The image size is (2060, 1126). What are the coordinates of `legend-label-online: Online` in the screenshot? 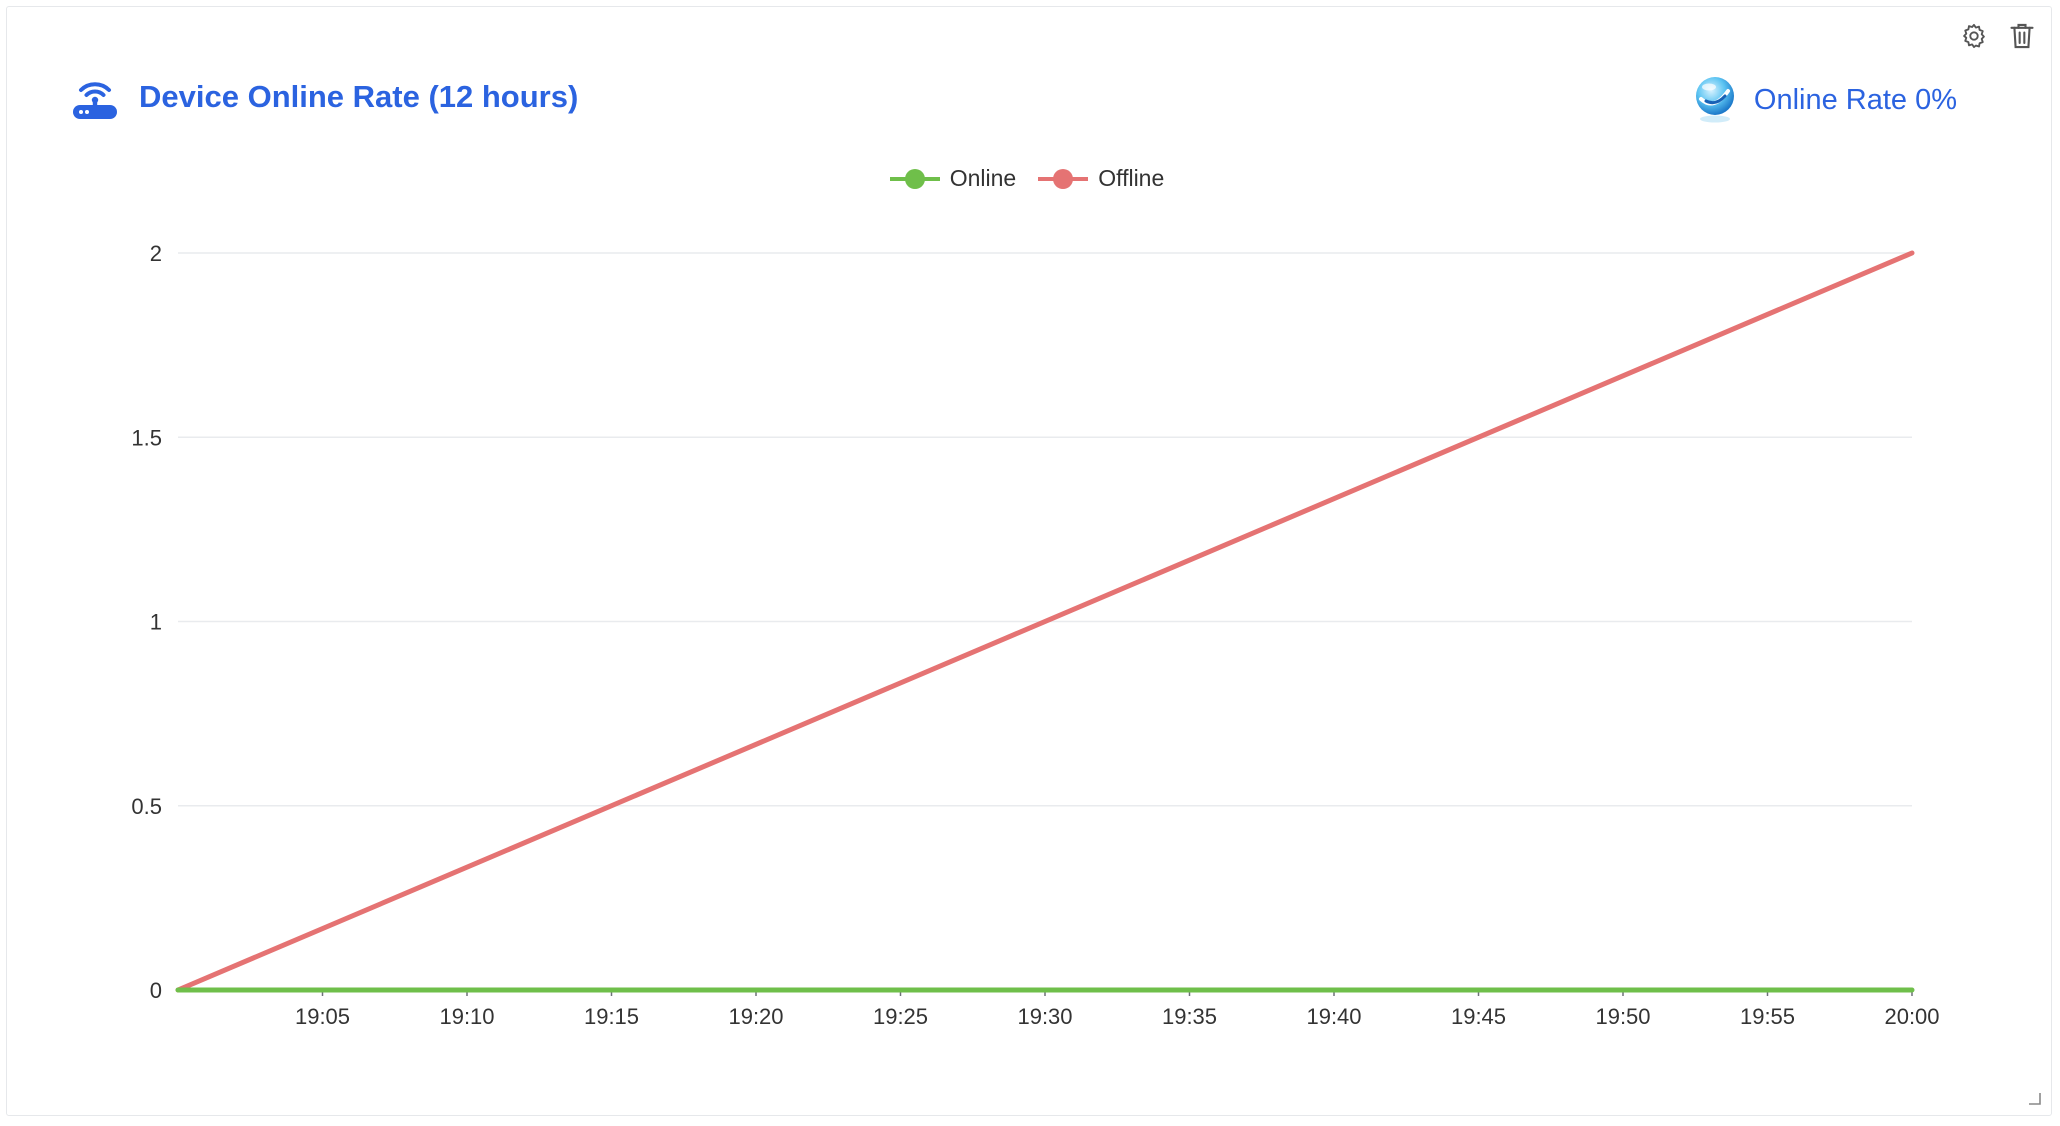 It's located at (983, 178).